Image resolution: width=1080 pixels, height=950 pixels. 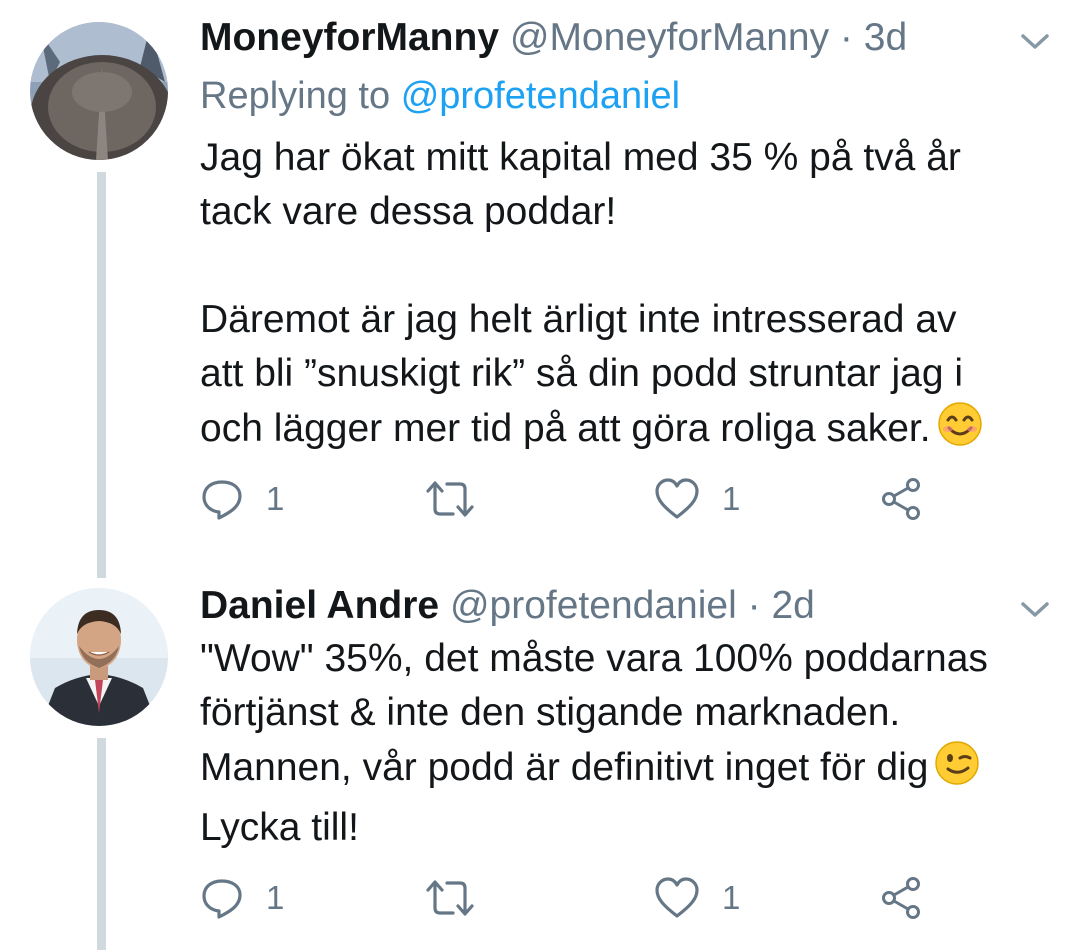 I want to click on tweet-header: MoneyforManny @MoneyforManny · 3d, so click(x=553, y=38).